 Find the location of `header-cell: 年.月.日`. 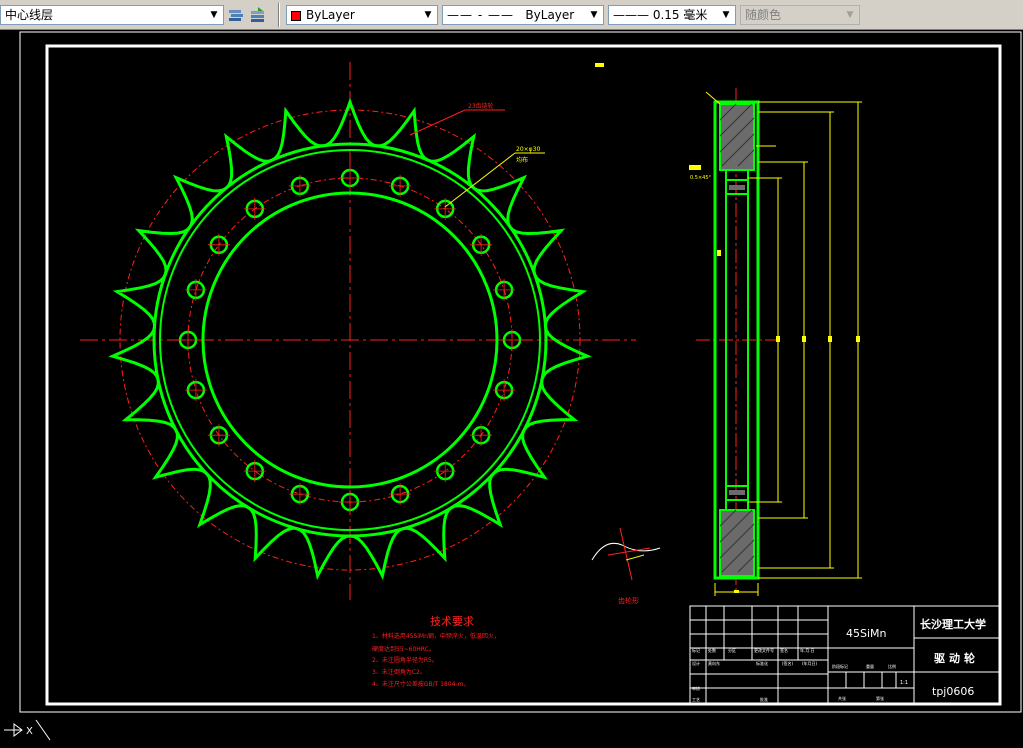

header-cell: 年.月.日 is located at coordinates (807, 650).